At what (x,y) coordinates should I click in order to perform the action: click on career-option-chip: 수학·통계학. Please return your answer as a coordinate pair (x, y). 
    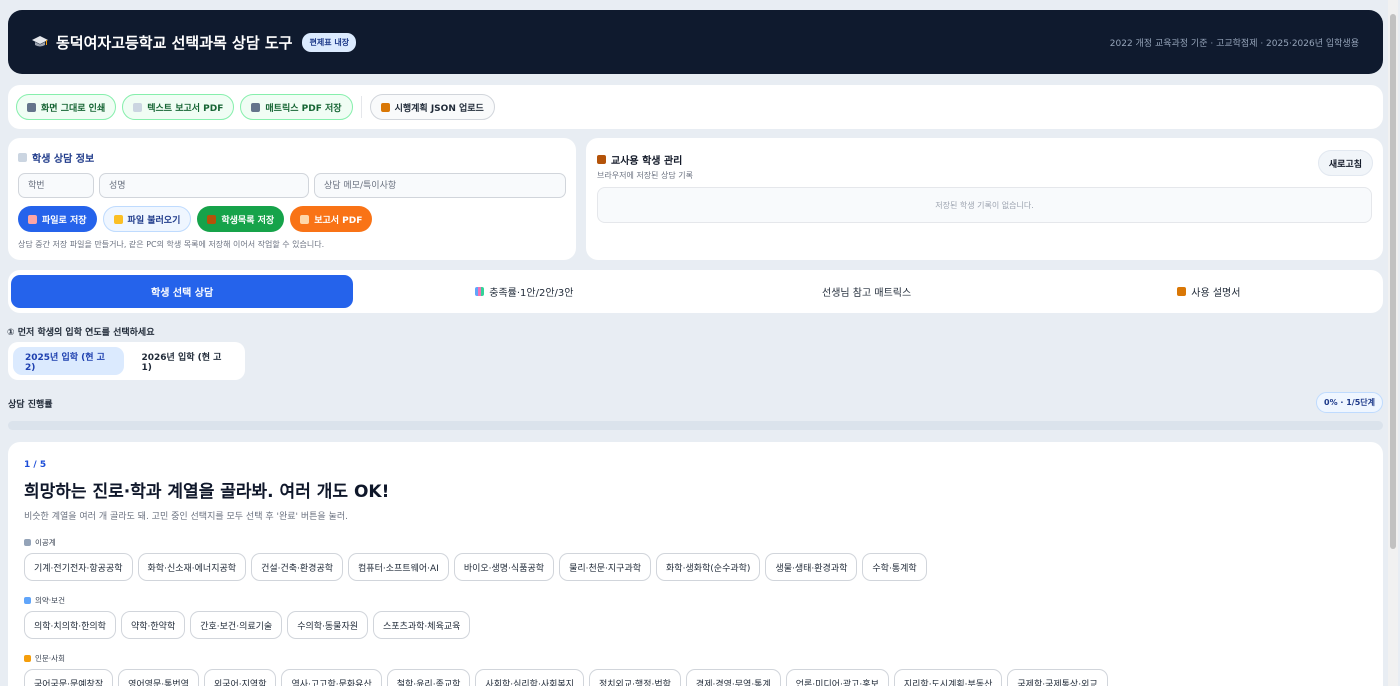
    Looking at the image, I should click on (894, 567).